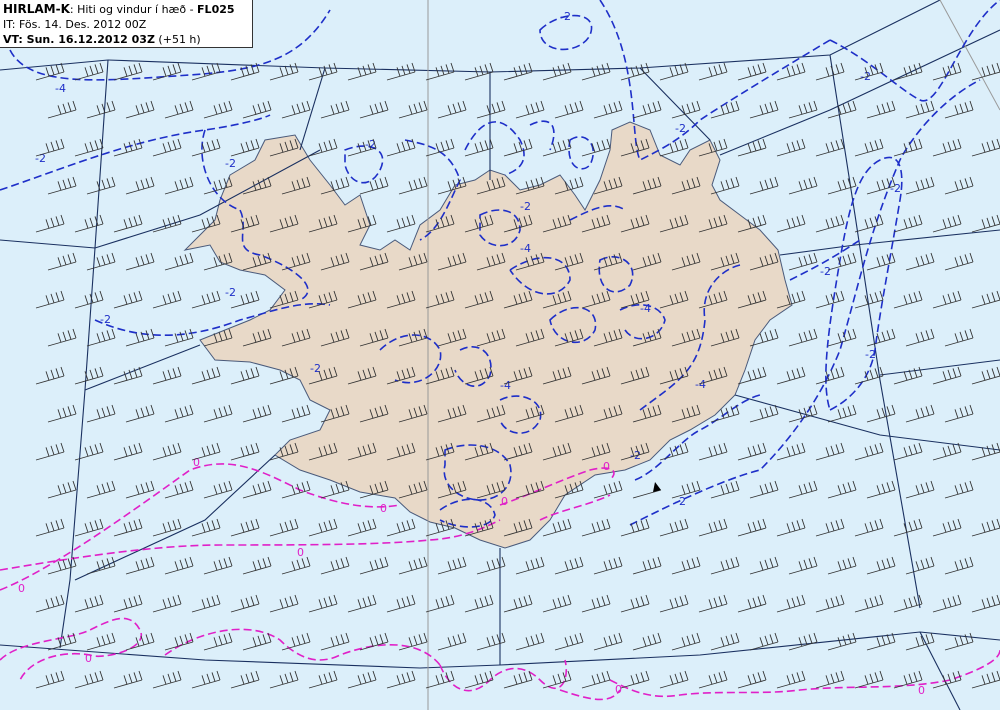 This screenshot has width=1000, height=710. I want to click on flight-level: FL025, so click(216, 9).